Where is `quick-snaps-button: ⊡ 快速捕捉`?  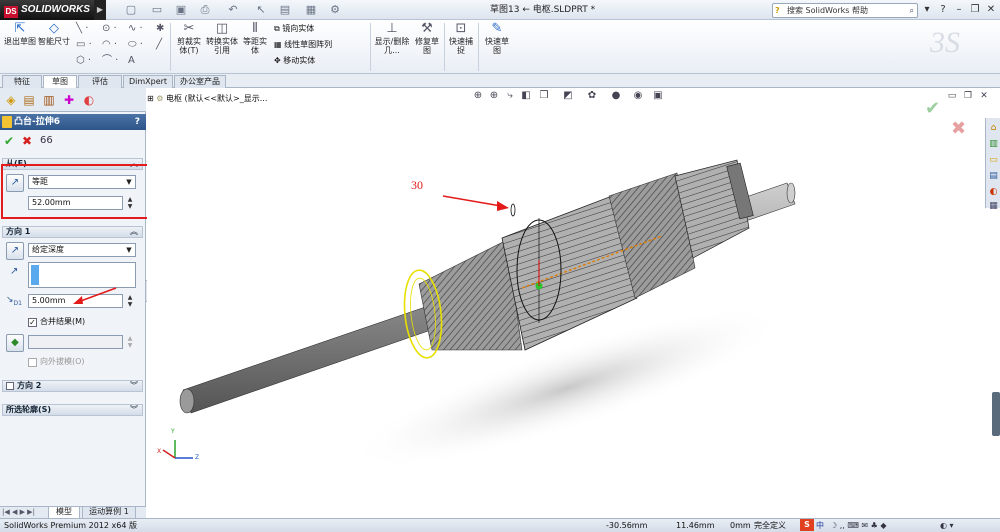
quick-snaps-button: ⊡ 快速捕捉 is located at coordinates (461, 39).